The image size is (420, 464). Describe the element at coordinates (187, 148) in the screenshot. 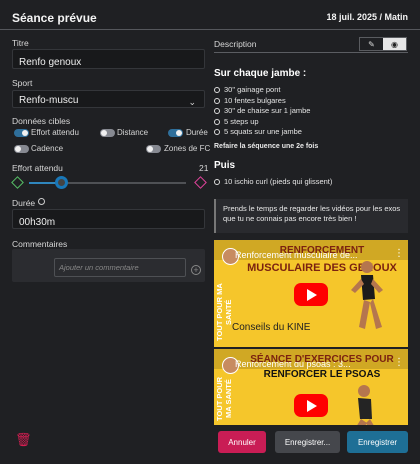

I see `hr-zones-toggle-label: Zones de FC` at that location.